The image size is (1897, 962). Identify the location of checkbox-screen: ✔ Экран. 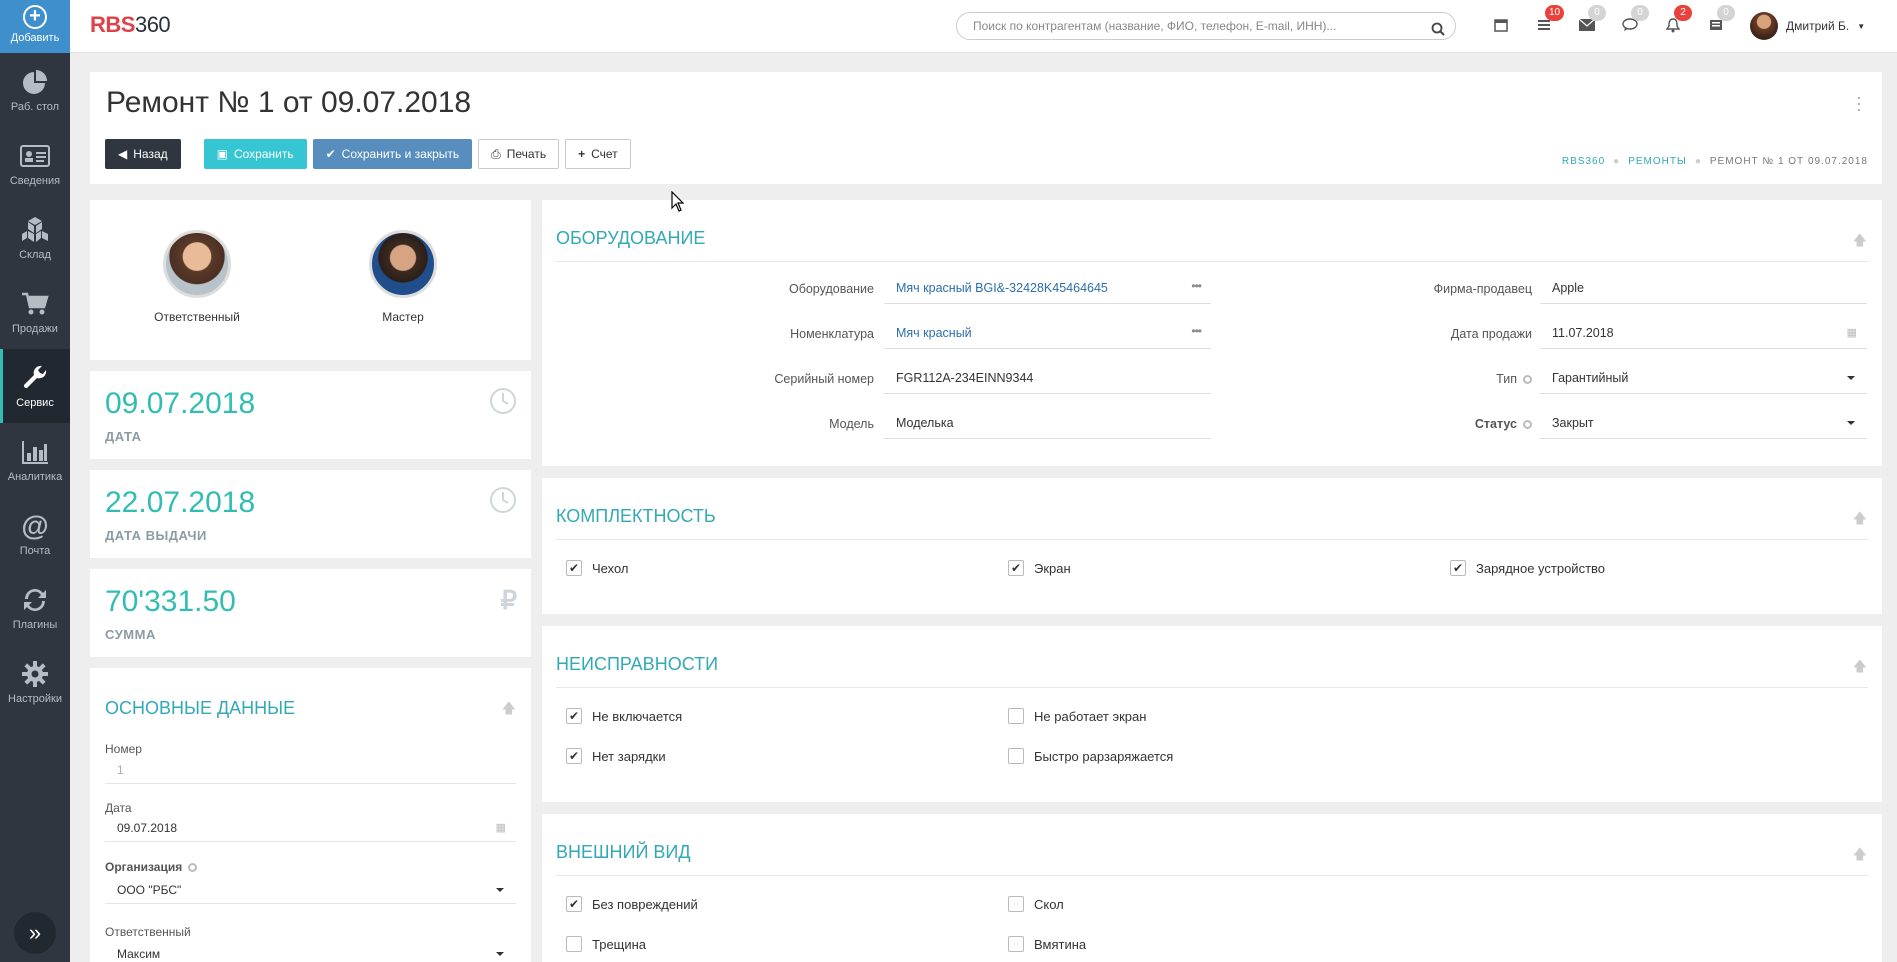
(1039, 568).